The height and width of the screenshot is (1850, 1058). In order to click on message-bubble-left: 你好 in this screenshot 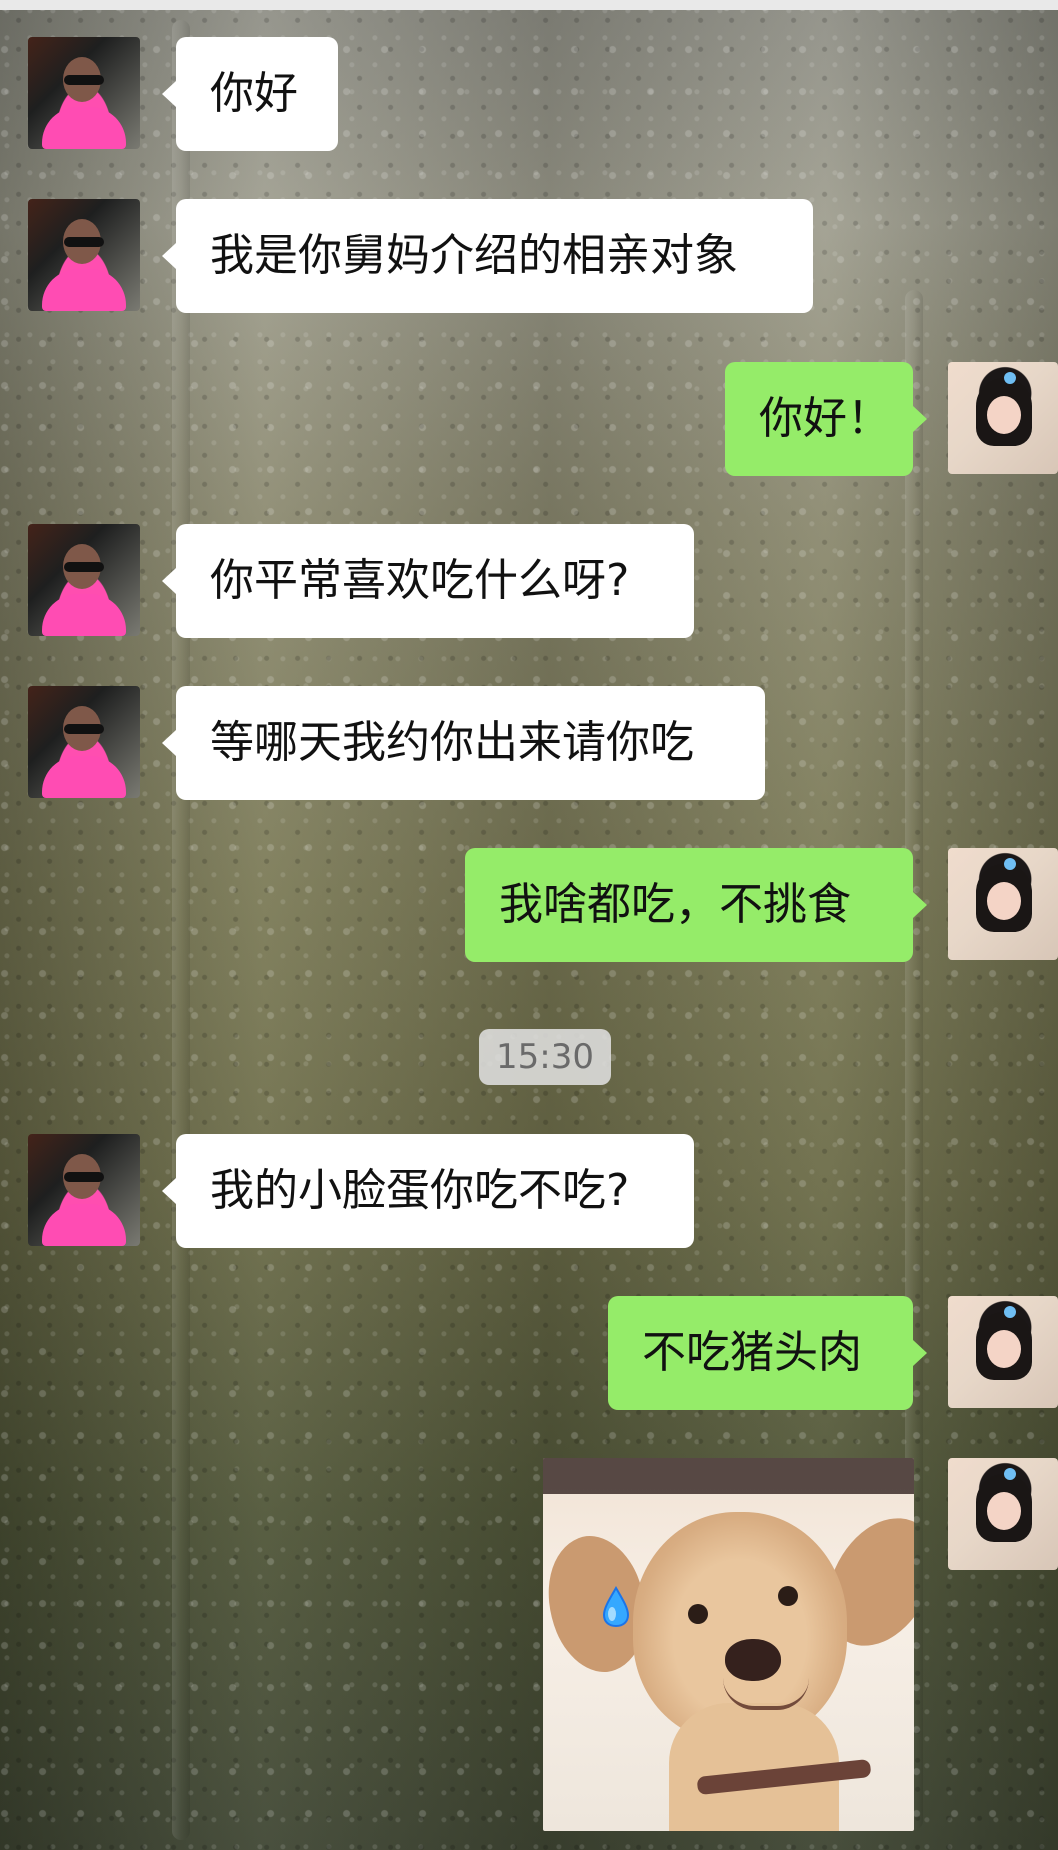, I will do `click(250, 94)`.